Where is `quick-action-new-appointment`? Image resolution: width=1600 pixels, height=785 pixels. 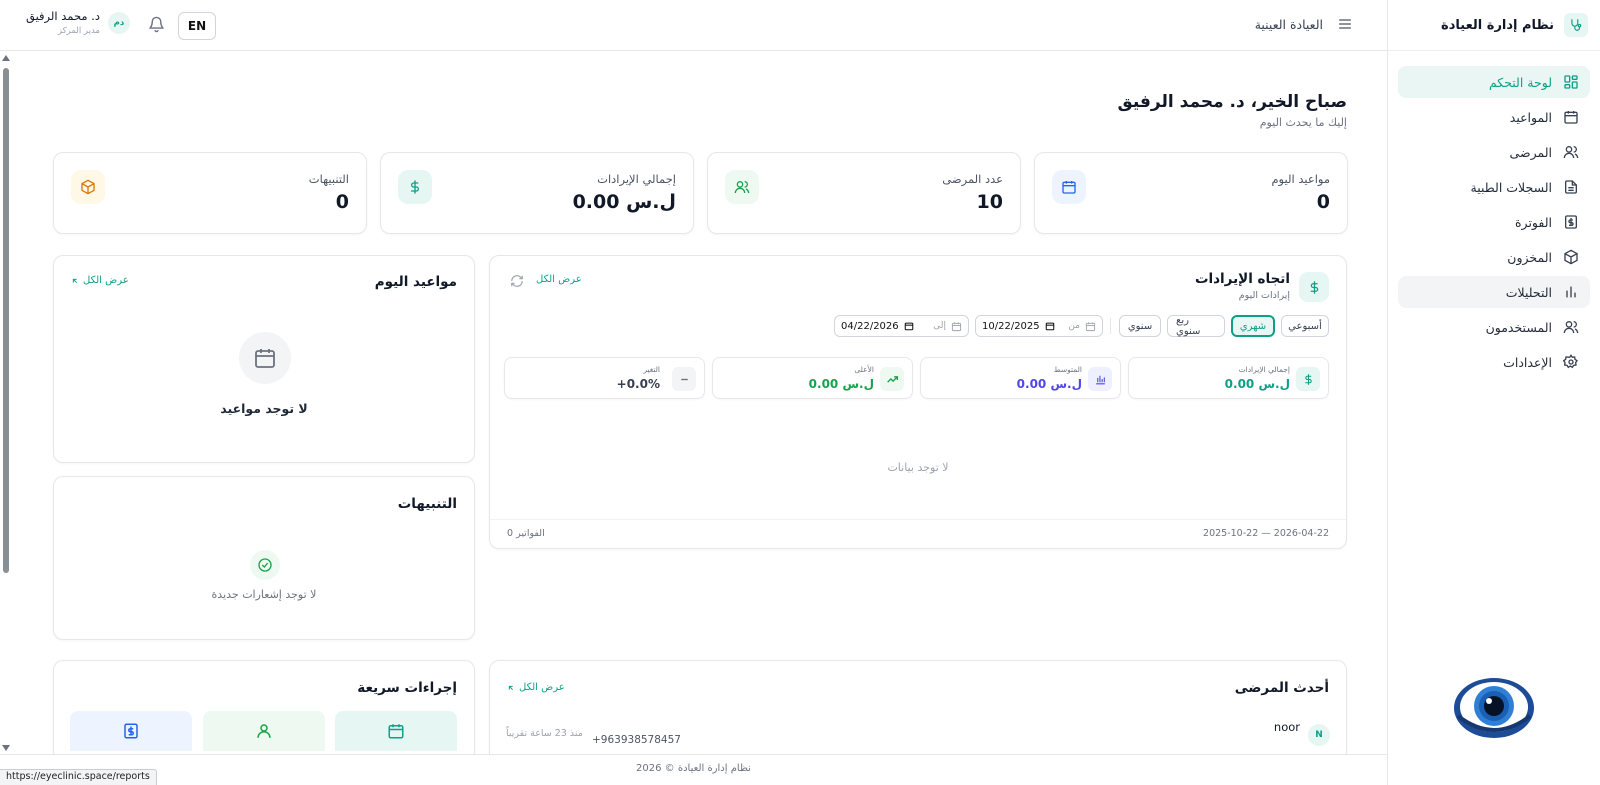
quick-action-new-appointment is located at coordinates (396, 731).